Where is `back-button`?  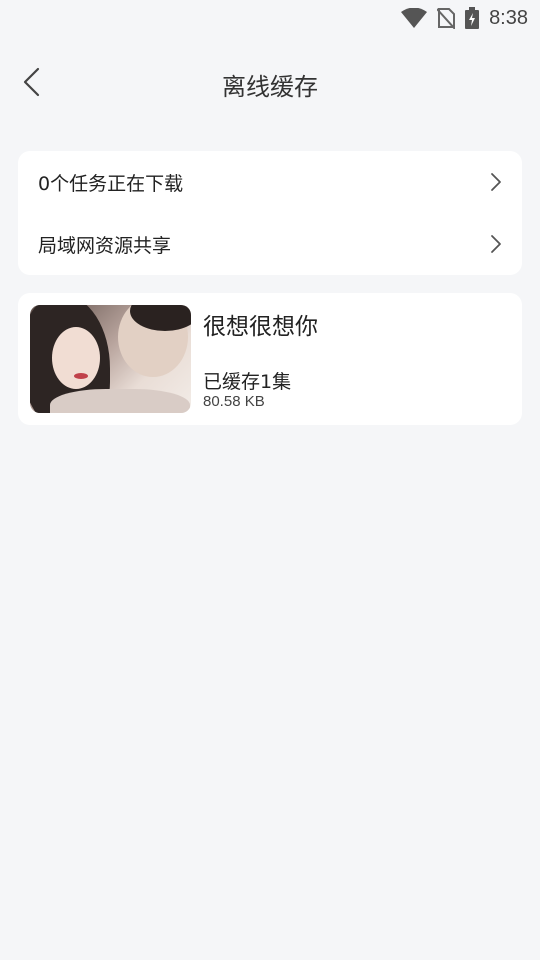 back-button is located at coordinates (32, 84).